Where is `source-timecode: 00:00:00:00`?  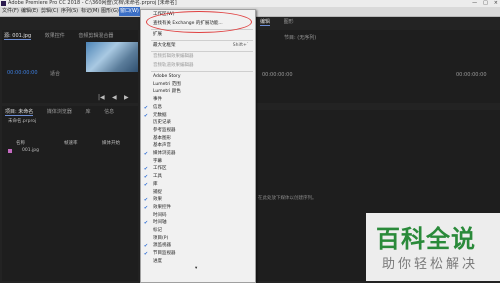
source-timecode: 00:00:00:00 is located at coordinates (22, 73).